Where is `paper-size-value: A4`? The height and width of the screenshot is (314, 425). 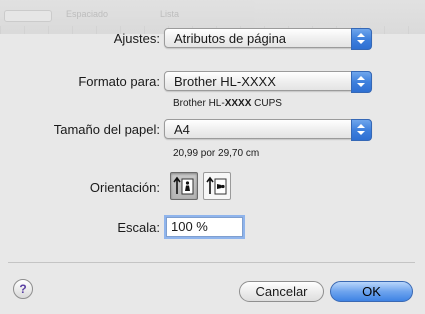 paper-size-value: A4 is located at coordinates (182, 129).